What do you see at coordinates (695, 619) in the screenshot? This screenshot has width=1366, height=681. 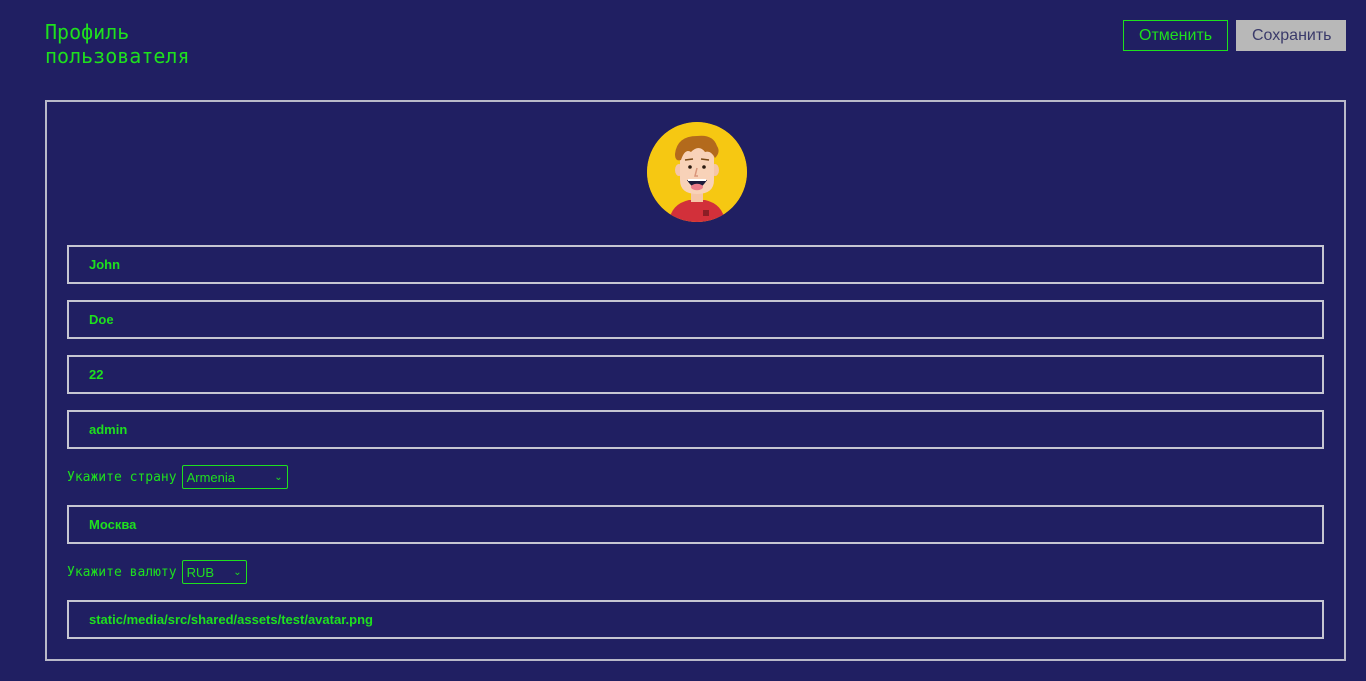 I see `avatar-url-input` at bounding box center [695, 619].